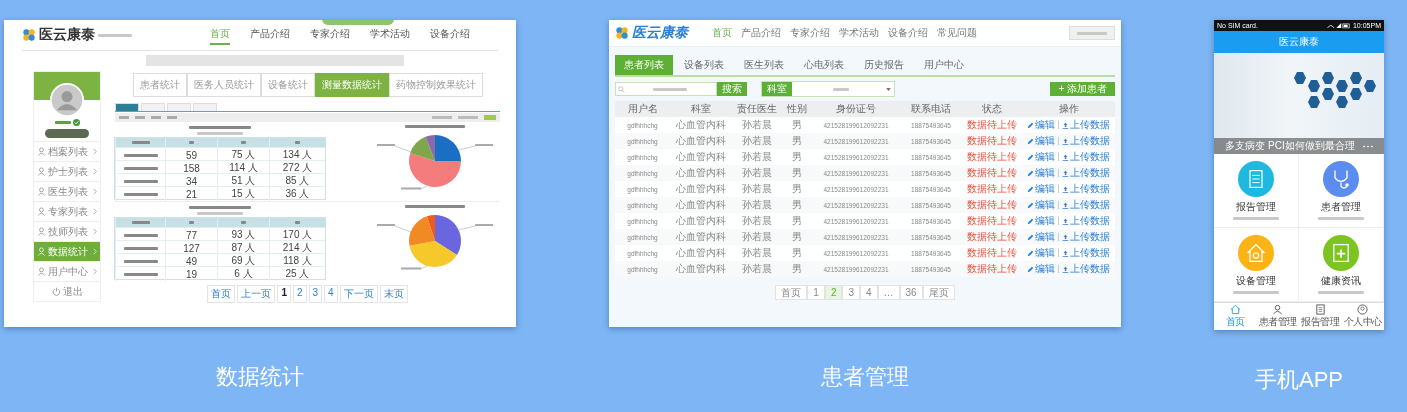  Describe the element at coordinates (243, 274) in the screenshot. I see `table-cell: 6 人` at that location.